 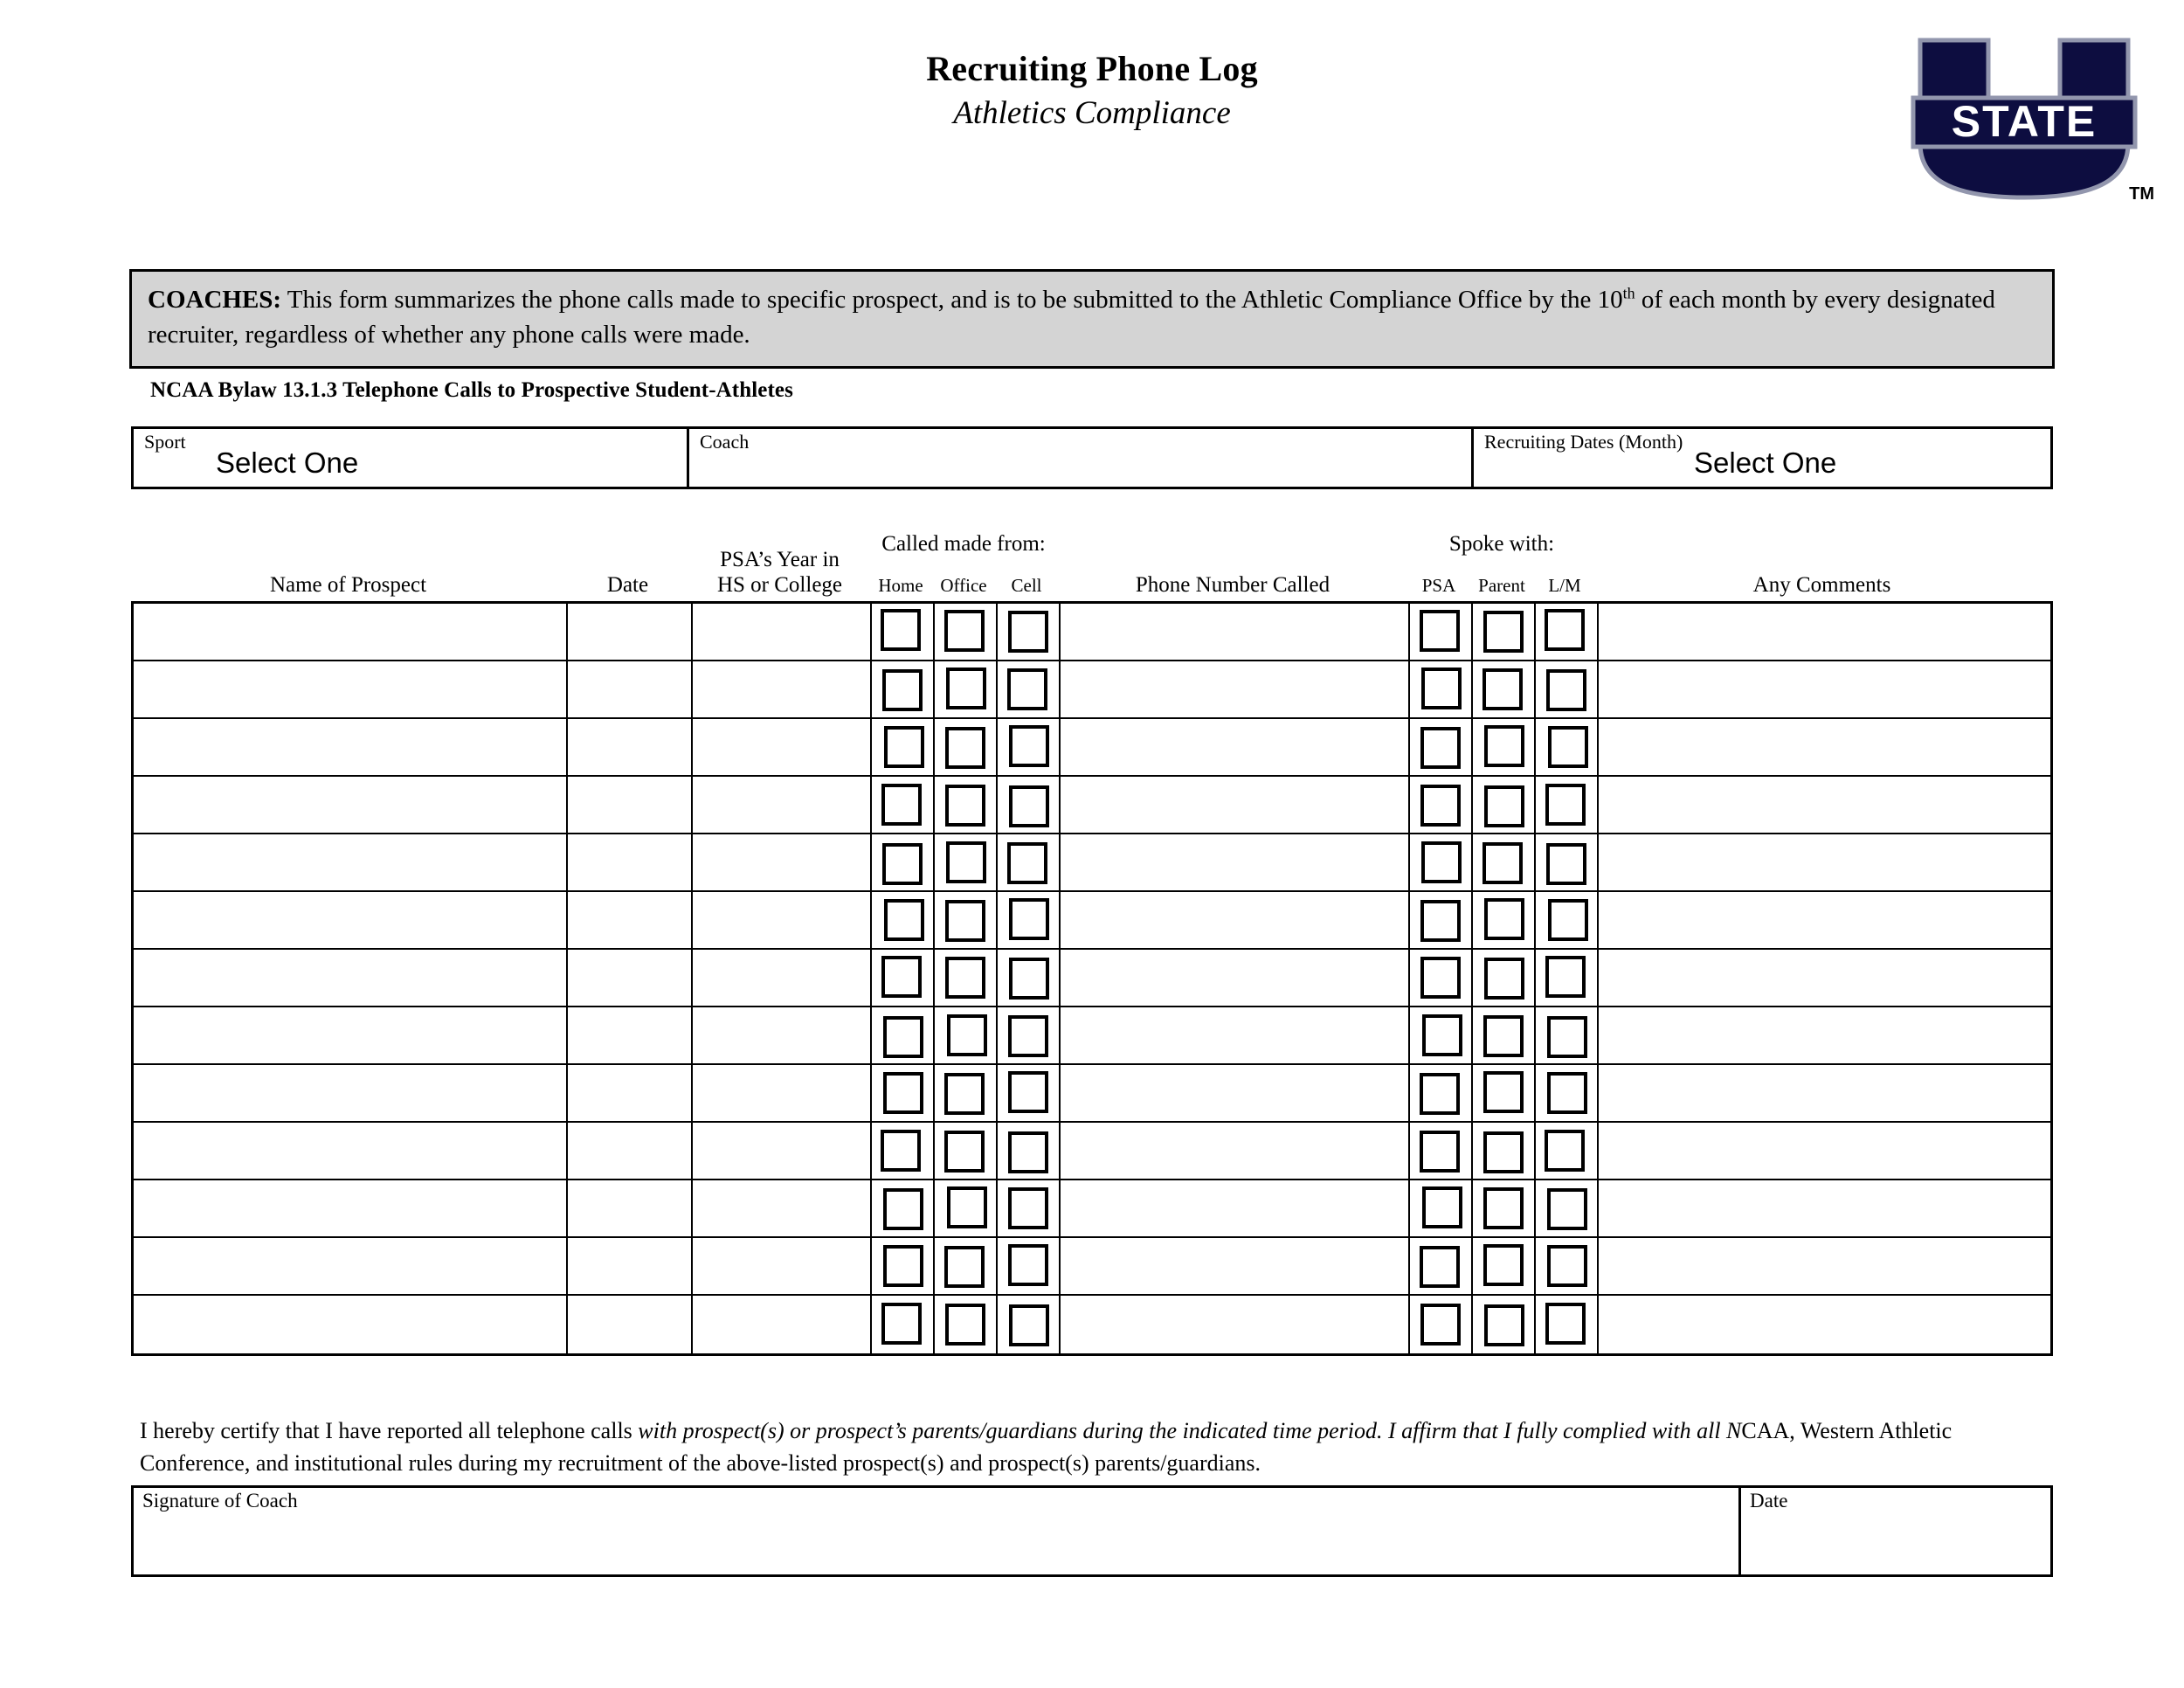 What do you see at coordinates (1762, 458) in the screenshot?
I see `recruiting-dates-field: Recruiting Dates (Month) Select One` at bounding box center [1762, 458].